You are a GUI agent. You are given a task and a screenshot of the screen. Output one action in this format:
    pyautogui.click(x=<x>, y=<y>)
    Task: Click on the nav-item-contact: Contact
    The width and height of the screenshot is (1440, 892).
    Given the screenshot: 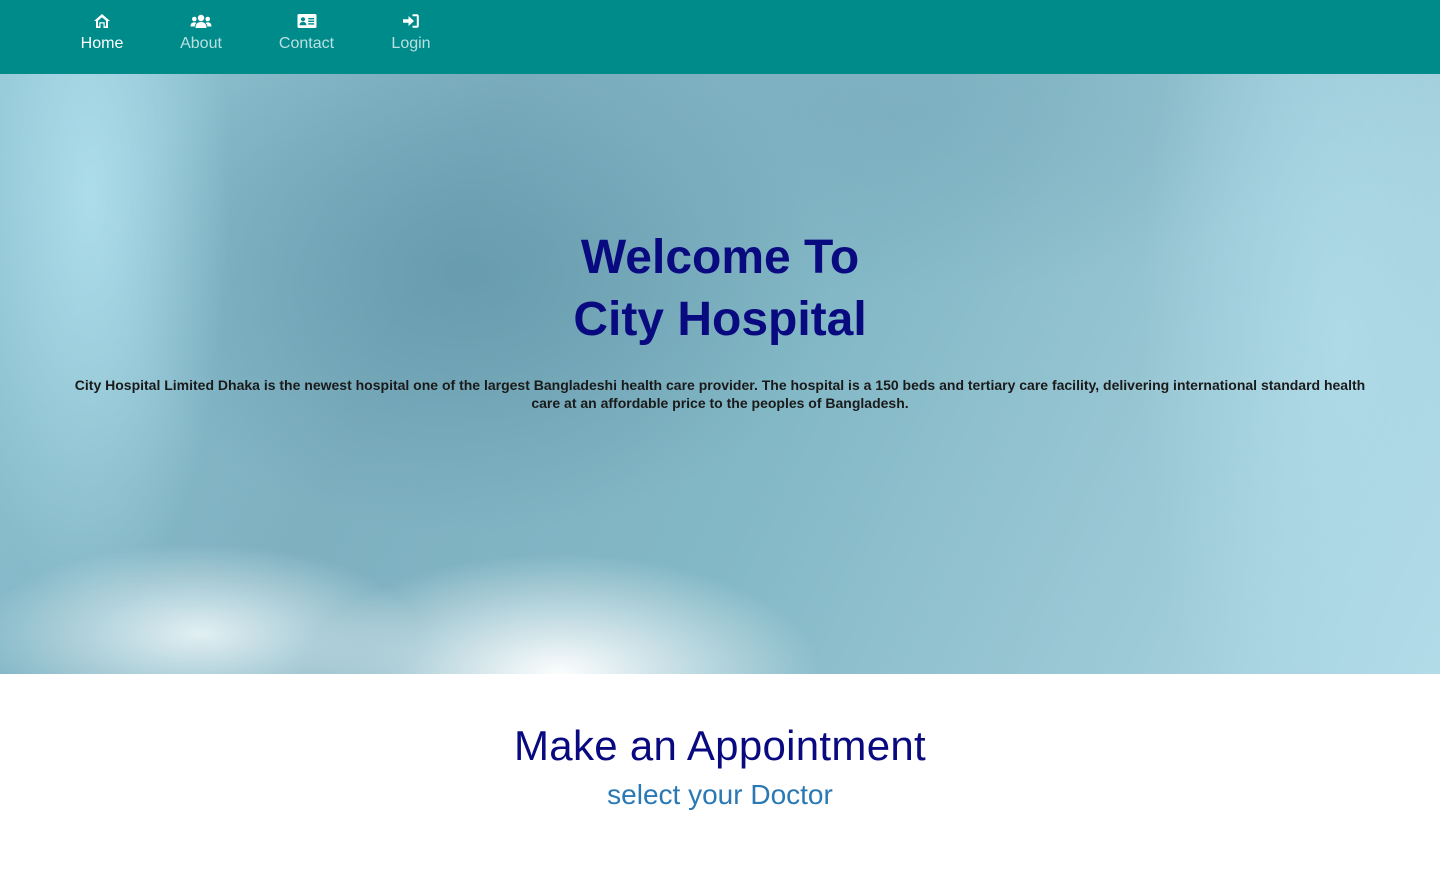 What is the action you would take?
    pyautogui.click(x=306, y=37)
    